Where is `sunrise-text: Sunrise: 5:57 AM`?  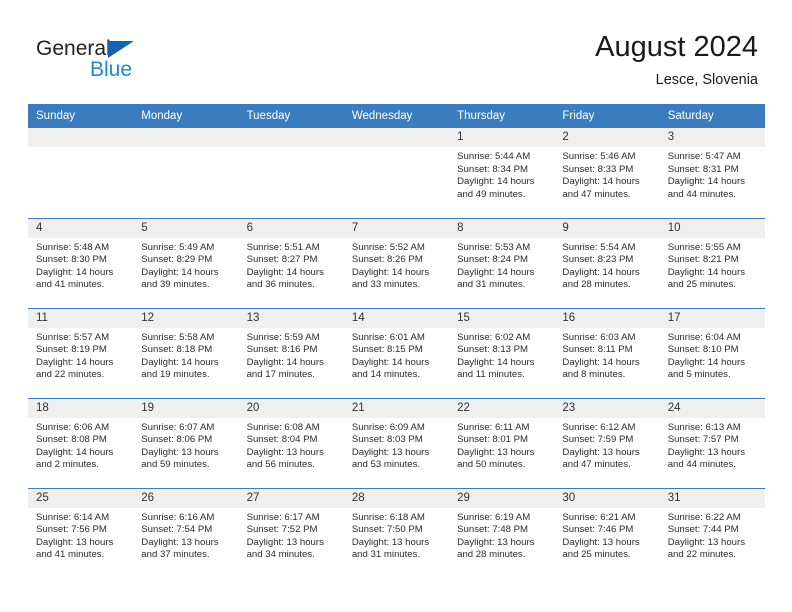 sunrise-text: Sunrise: 5:57 AM is located at coordinates (73, 337).